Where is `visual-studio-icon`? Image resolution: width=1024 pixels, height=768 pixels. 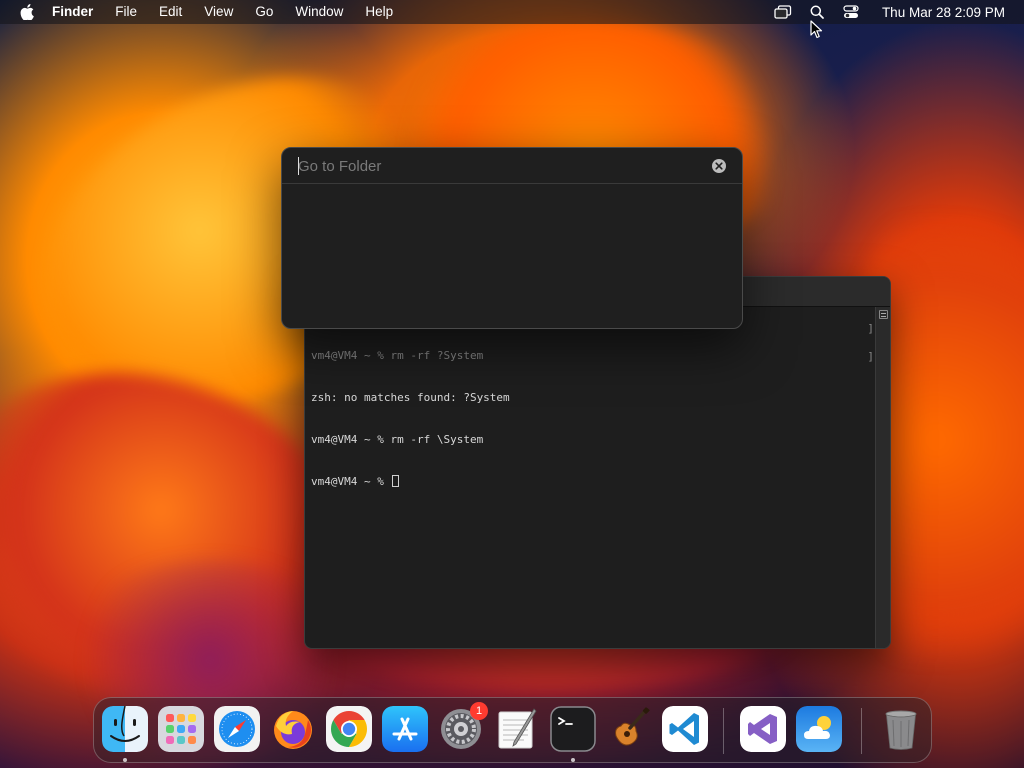
visual-studio-icon is located at coordinates (763, 729).